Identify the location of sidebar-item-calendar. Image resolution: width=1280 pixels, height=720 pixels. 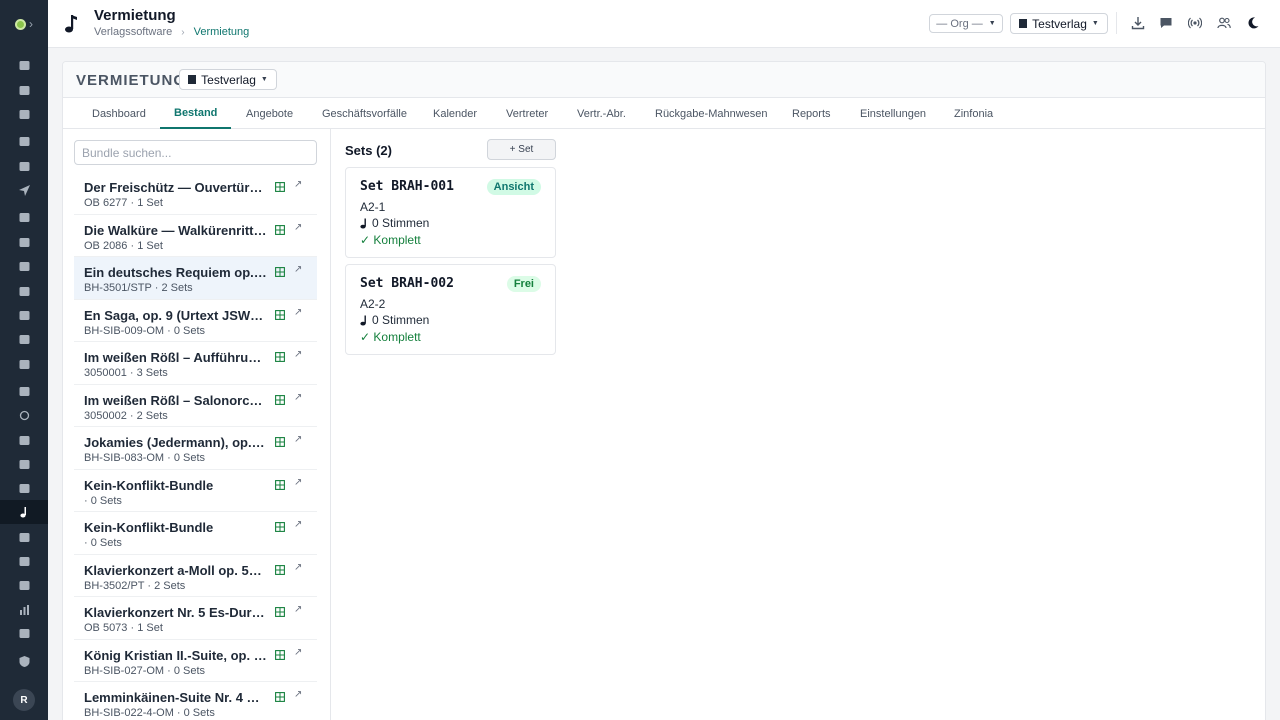
(24, 90).